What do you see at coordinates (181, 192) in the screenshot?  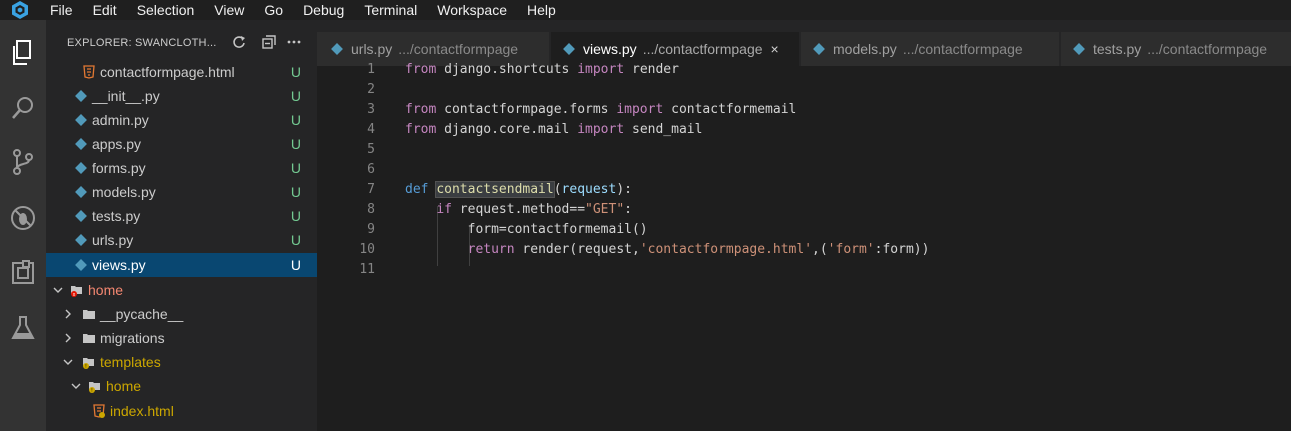 I see `tree-item: models.py U` at bounding box center [181, 192].